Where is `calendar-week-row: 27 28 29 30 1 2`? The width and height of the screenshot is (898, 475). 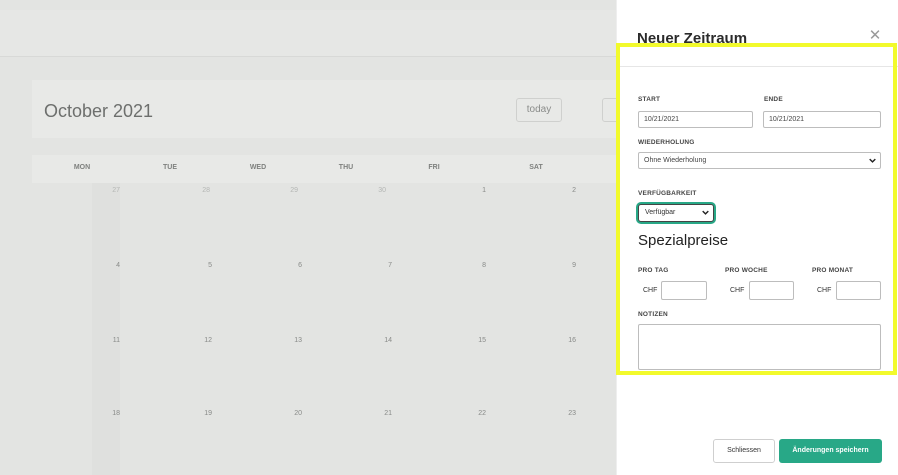 calendar-week-row: 27 28 29 30 1 2 is located at coordinates (324, 221).